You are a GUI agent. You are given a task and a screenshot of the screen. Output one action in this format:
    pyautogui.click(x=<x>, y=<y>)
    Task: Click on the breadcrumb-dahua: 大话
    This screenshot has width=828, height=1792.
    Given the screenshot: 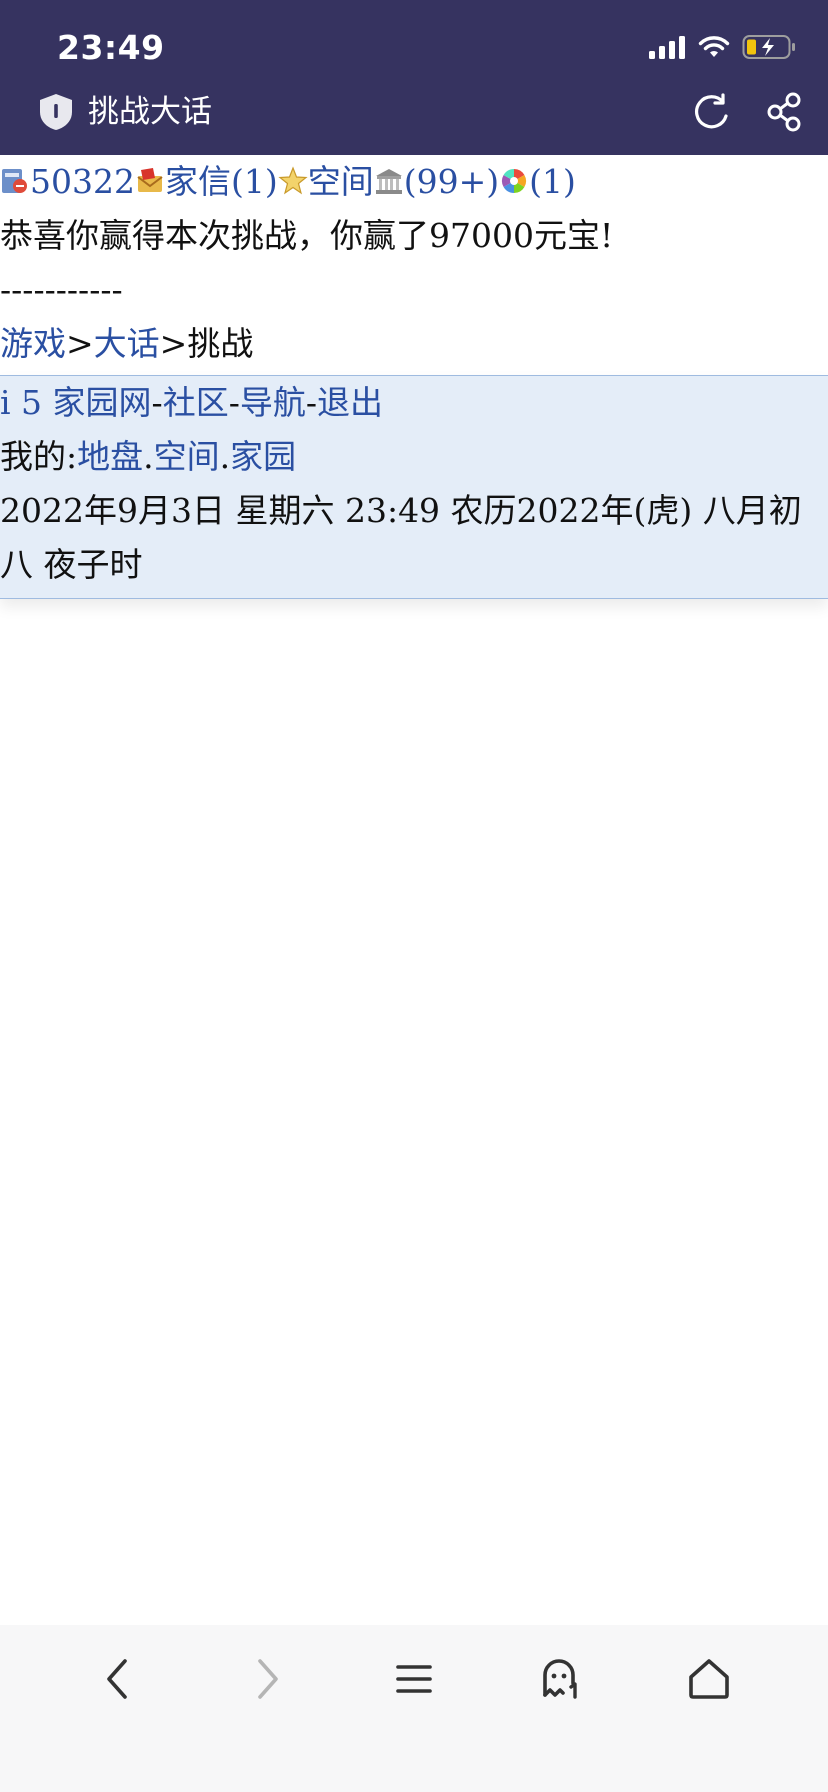 What is the action you would take?
    pyautogui.click(x=127, y=343)
    